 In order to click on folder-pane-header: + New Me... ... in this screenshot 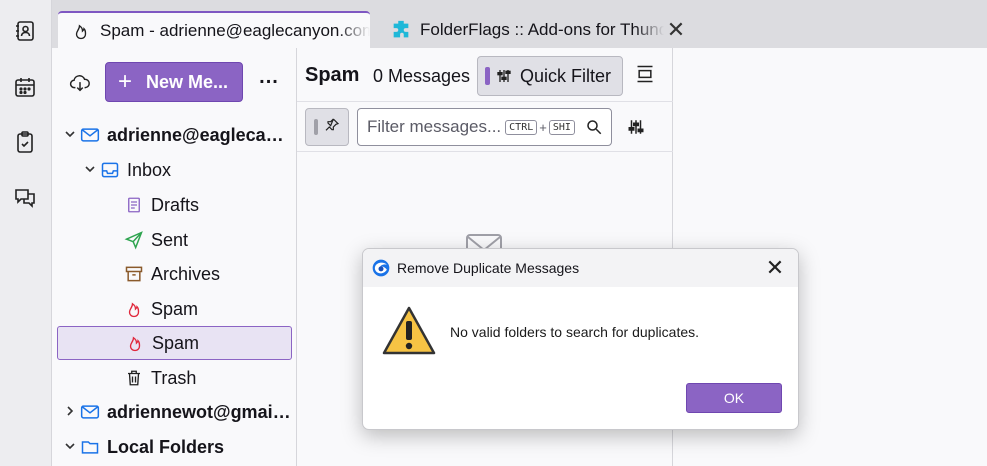, I will do `click(175, 83)`.